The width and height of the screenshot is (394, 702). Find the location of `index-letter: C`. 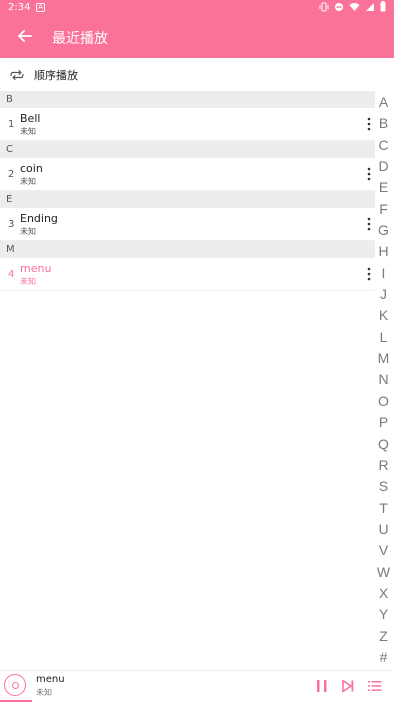

index-letter: C is located at coordinates (383, 145).